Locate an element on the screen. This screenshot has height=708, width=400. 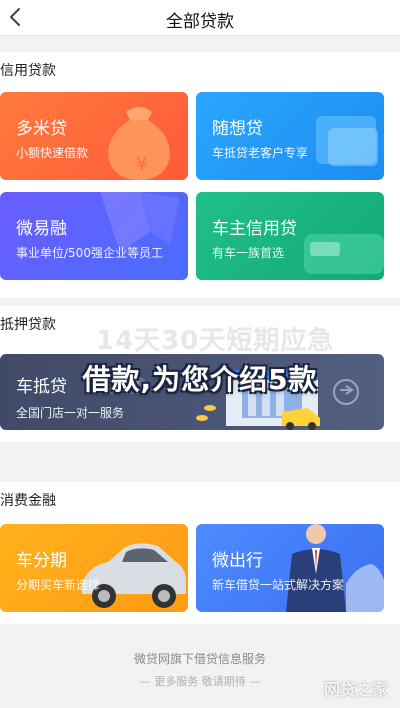
card-subtitle: 有车一族首选 is located at coordinates (248, 253).